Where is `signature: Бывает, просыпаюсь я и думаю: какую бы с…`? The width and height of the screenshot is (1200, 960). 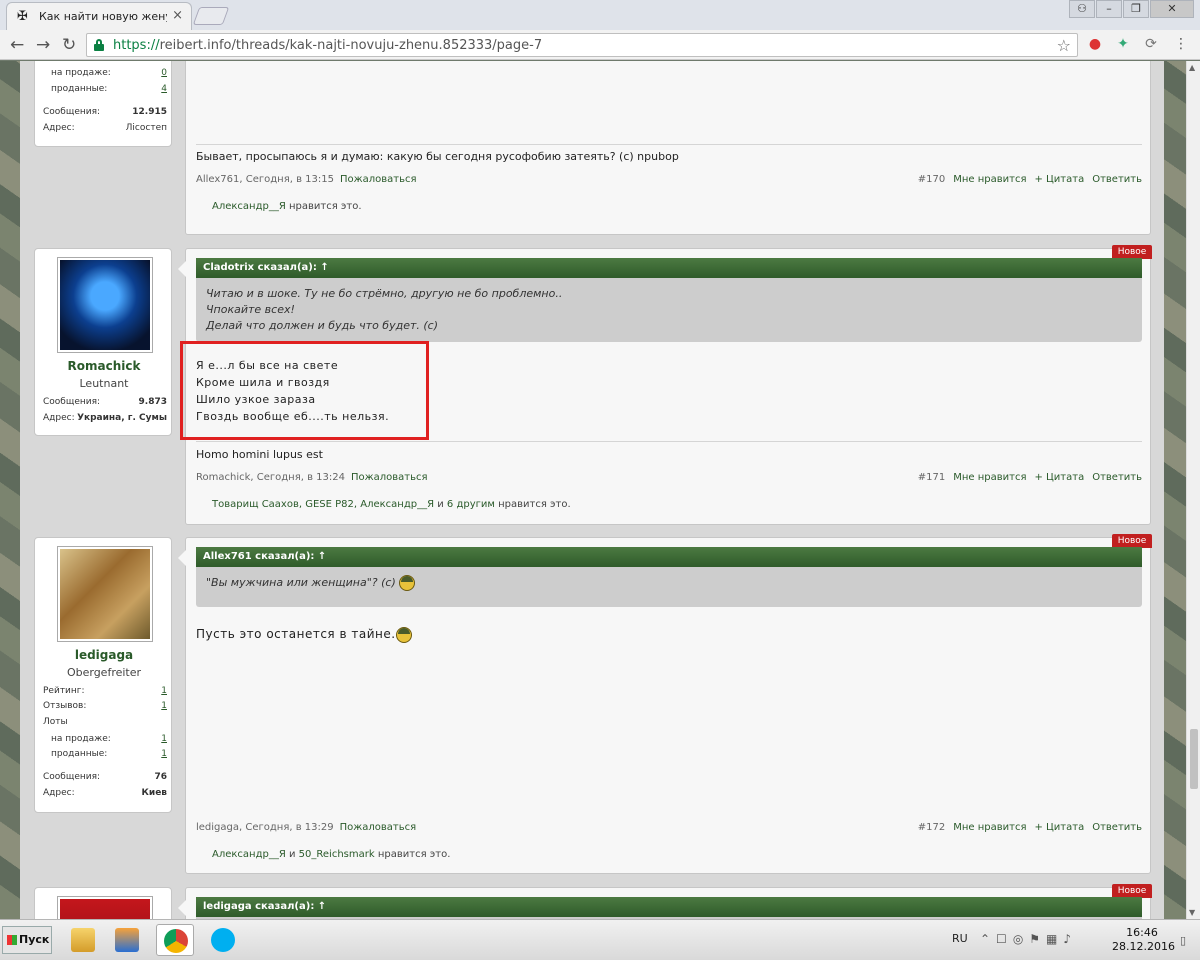
signature: Бывает, просыпаюсь я и думаю: какую бы с… is located at coordinates (437, 156).